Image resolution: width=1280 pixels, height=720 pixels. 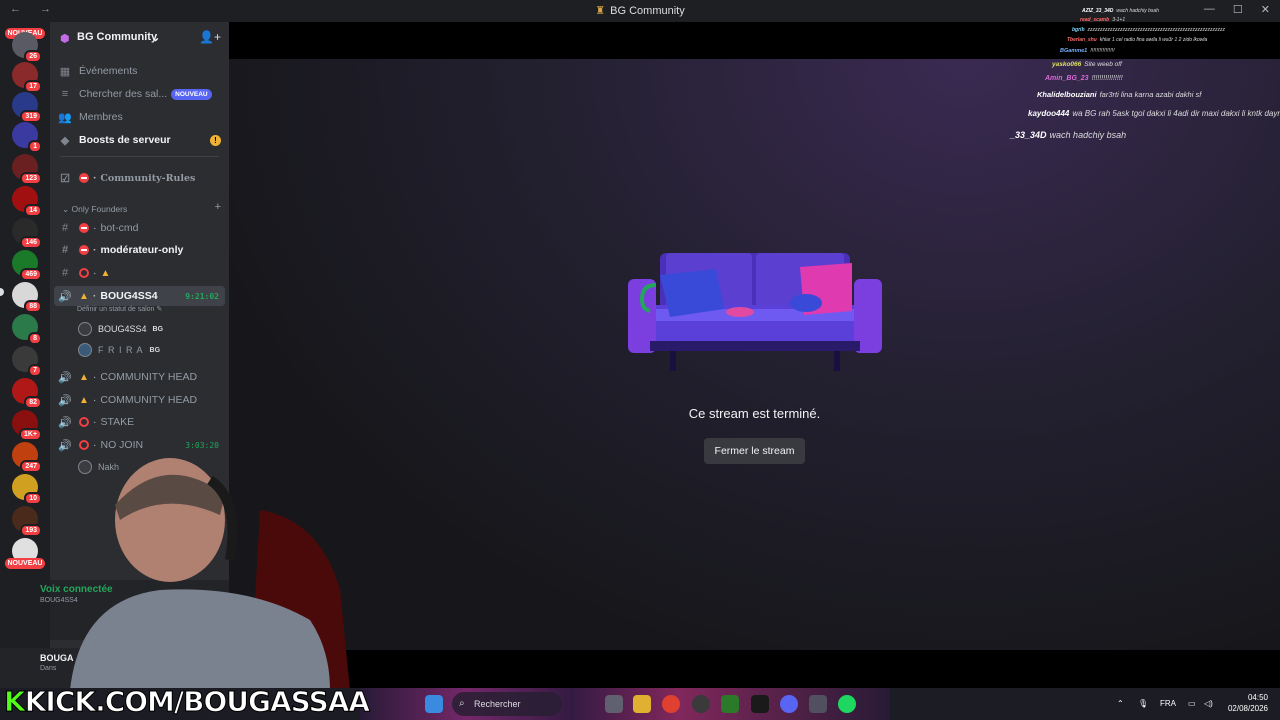 What do you see at coordinates (1168, 703) in the screenshot?
I see `language-indicator: FRA` at bounding box center [1168, 703].